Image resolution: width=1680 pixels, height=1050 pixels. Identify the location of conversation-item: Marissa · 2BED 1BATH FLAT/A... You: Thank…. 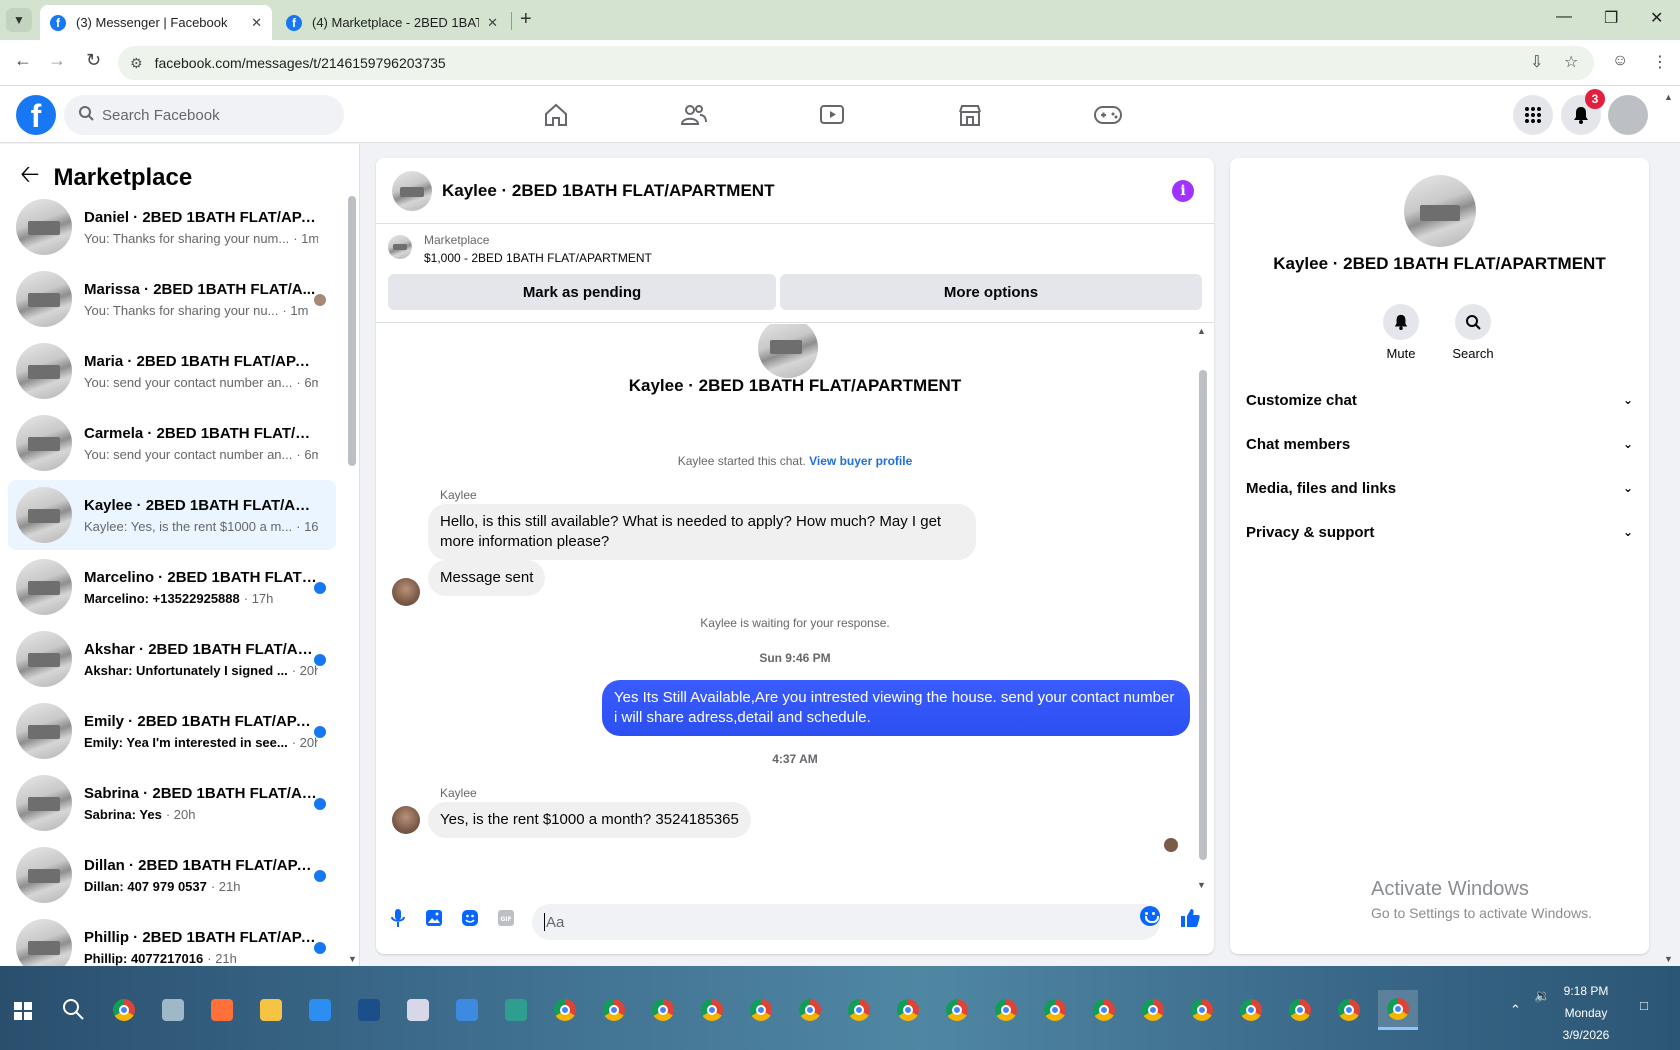
(172, 299).